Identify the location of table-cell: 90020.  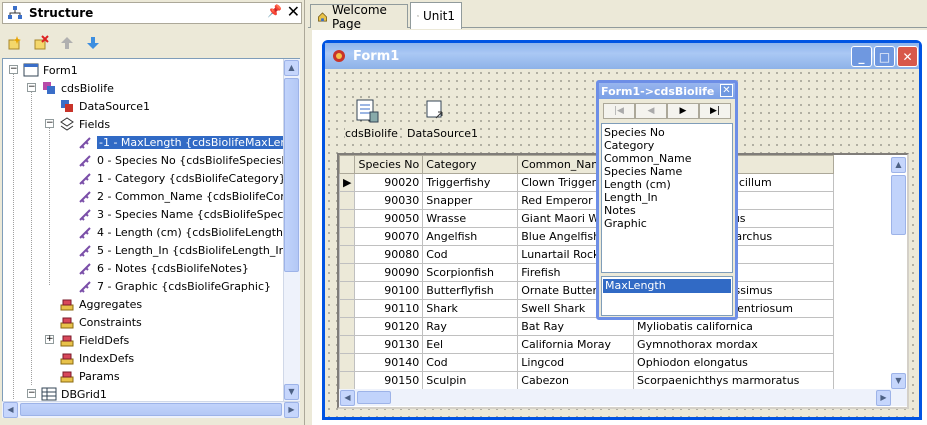
(389, 182).